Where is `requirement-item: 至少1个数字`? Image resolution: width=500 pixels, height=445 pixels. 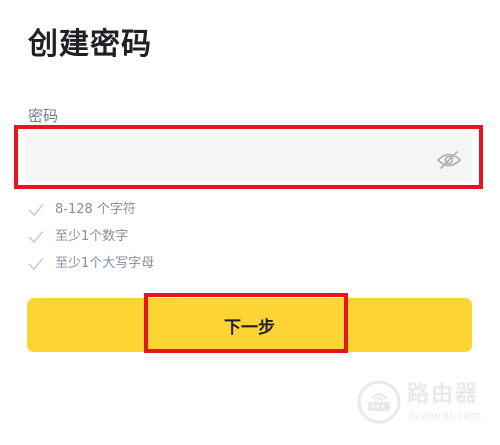
requirement-item: 至少1个数字 is located at coordinates (91, 236).